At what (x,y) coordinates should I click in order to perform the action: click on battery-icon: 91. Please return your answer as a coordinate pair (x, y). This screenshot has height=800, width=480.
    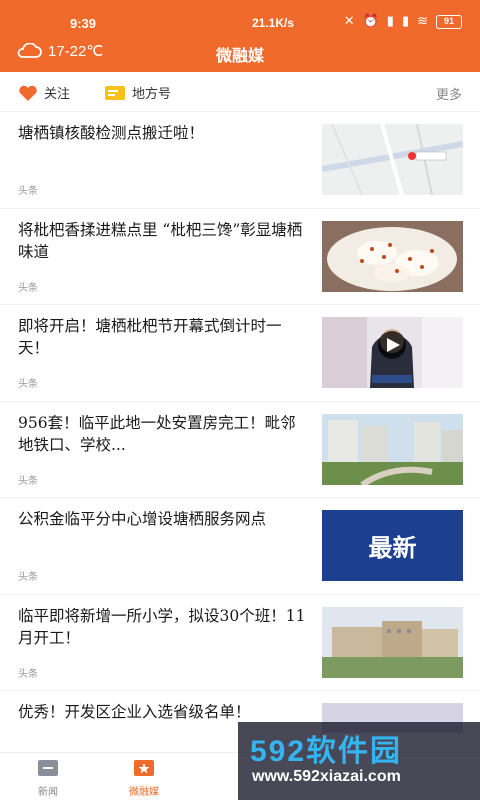
    Looking at the image, I should click on (449, 22).